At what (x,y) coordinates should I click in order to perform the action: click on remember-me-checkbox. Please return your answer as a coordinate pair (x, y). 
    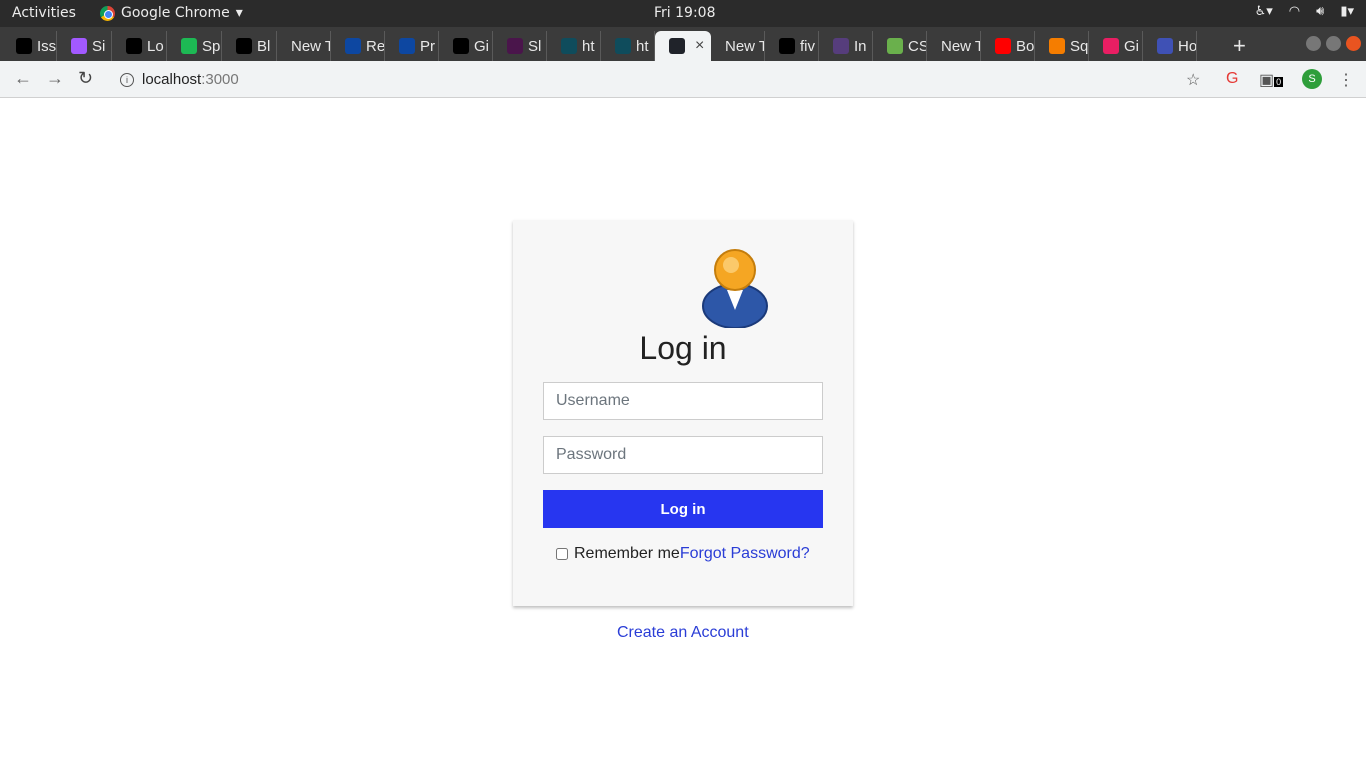
    Looking at the image, I should click on (562, 554).